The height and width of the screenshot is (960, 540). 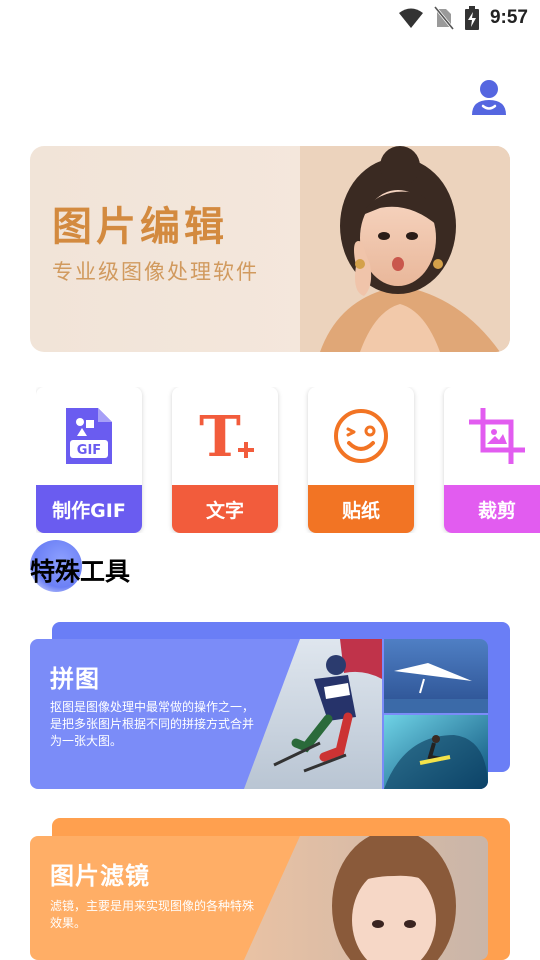 What do you see at coordinates (463, 18) in the screenshot?
I see `status-icons: 9:57` at bounding box center [463, 18].